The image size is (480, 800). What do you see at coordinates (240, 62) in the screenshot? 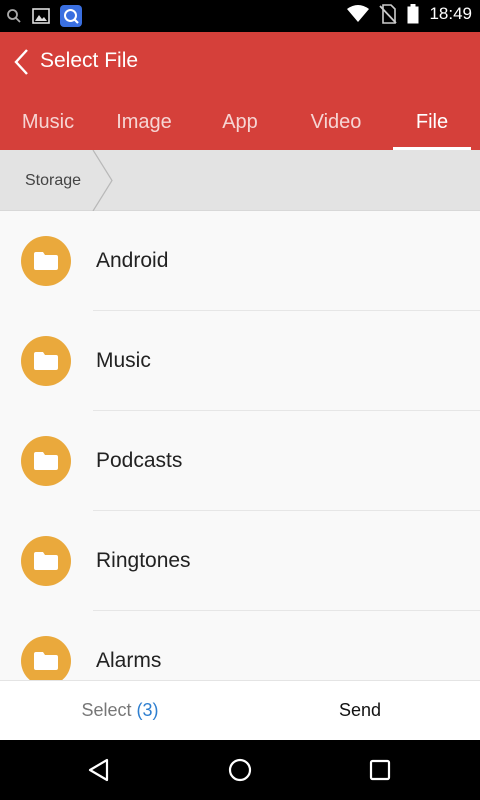
I see `app-bar: Select File` at bounding box center [240, 62].